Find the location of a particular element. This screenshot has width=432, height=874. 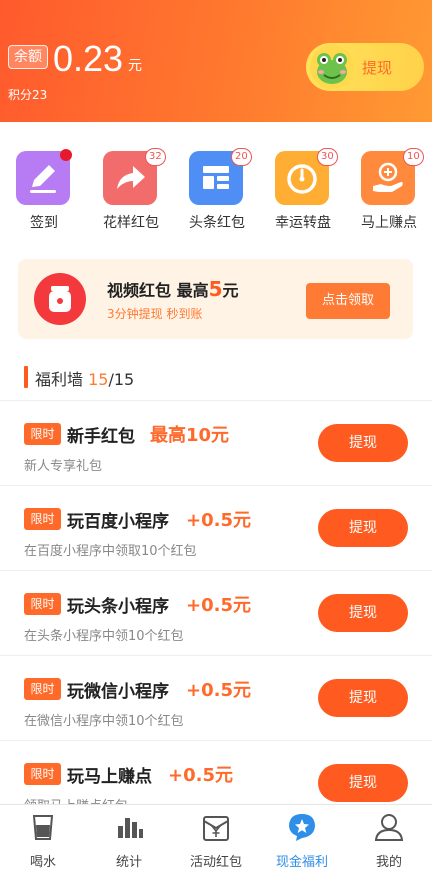

section-accent-bar is located at coordinates (26, 377).